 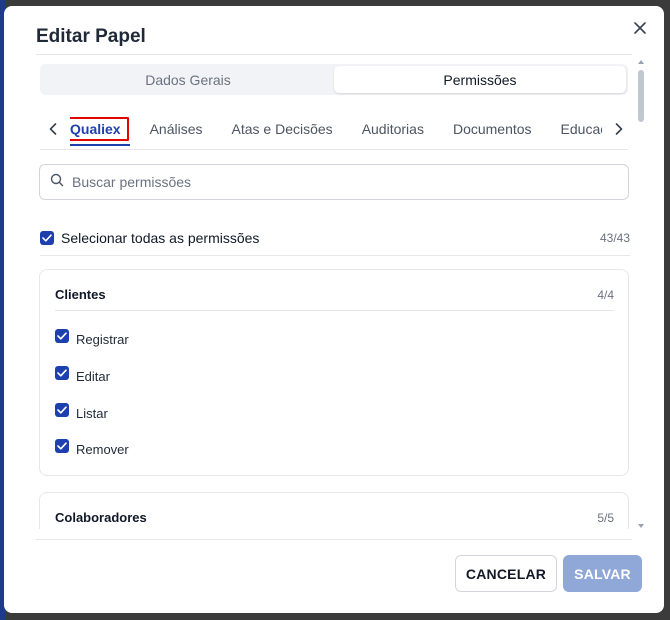 I want to click on permission-item-remover: Remover, so click(x=92, y=447).